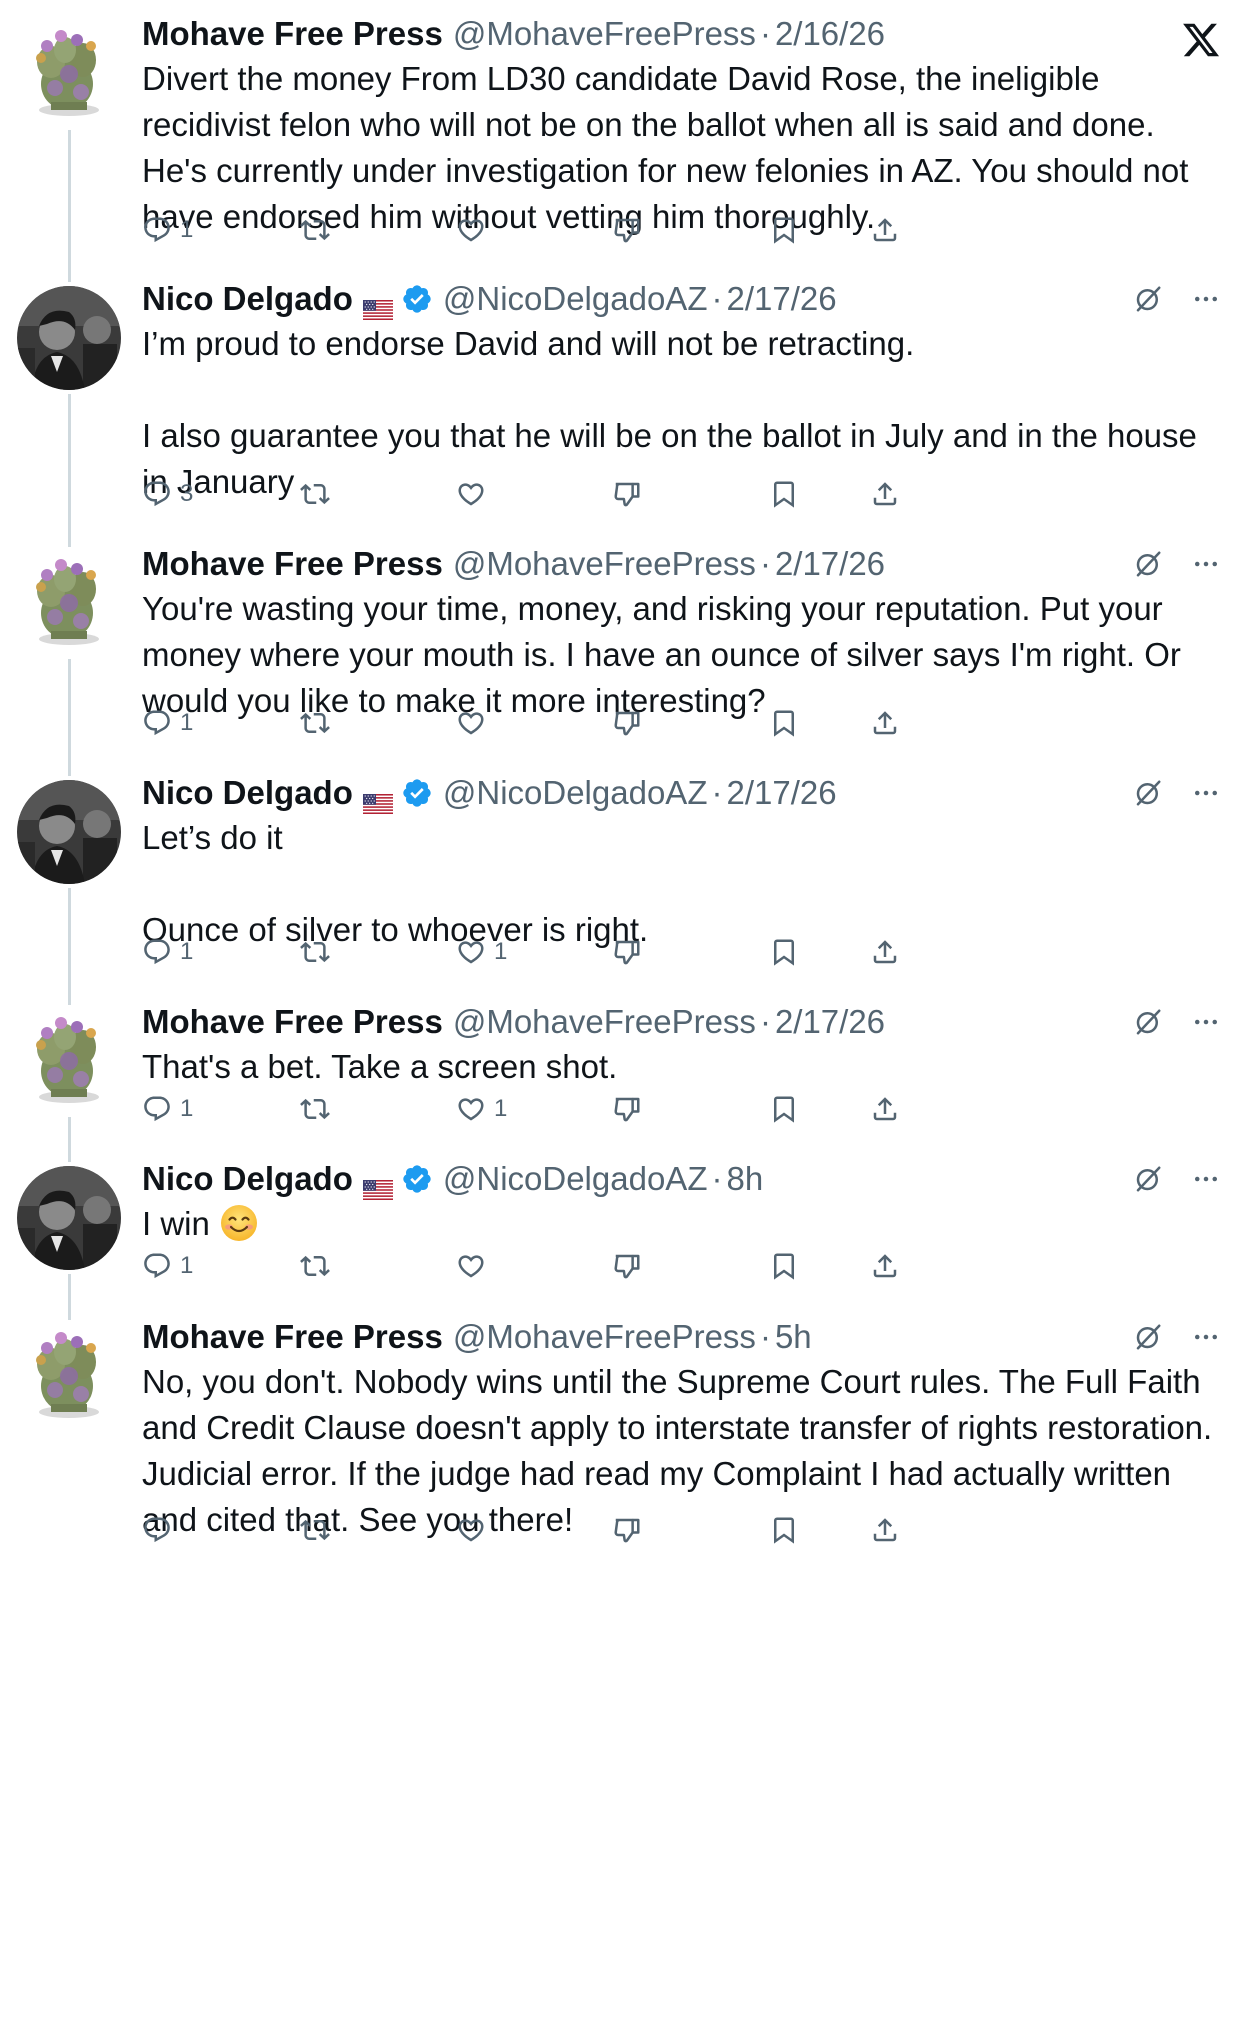 The height and width of the screenshot is (2021, 1249). What do you see at coordinates (682, 1067) in the screenshot?
I see `tweet-text-line: That's a bet. Take a screen shot.` at bounding box center [682, 1067].